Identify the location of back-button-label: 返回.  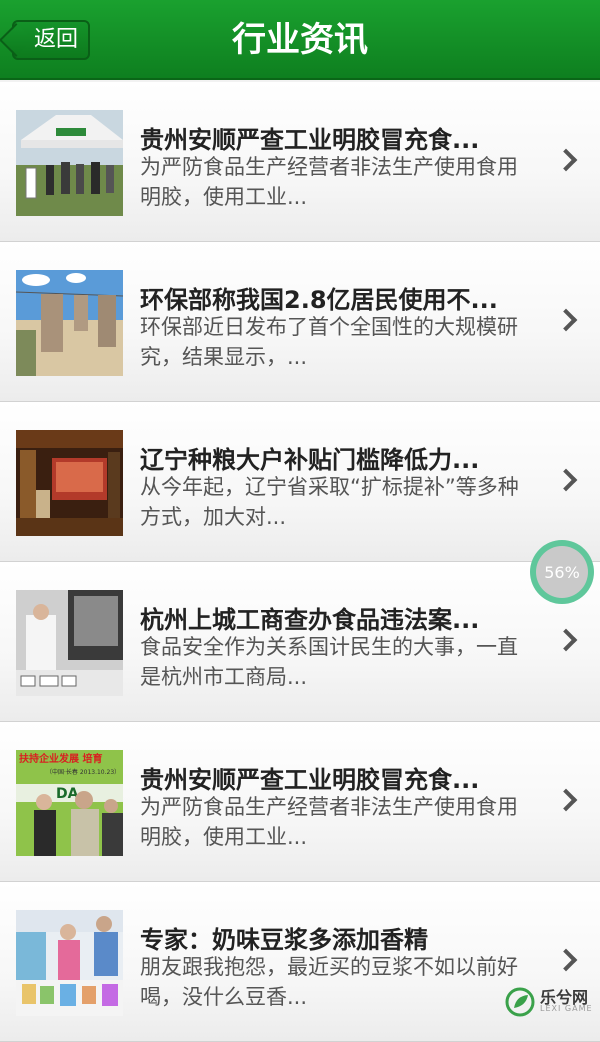
(55, 39).